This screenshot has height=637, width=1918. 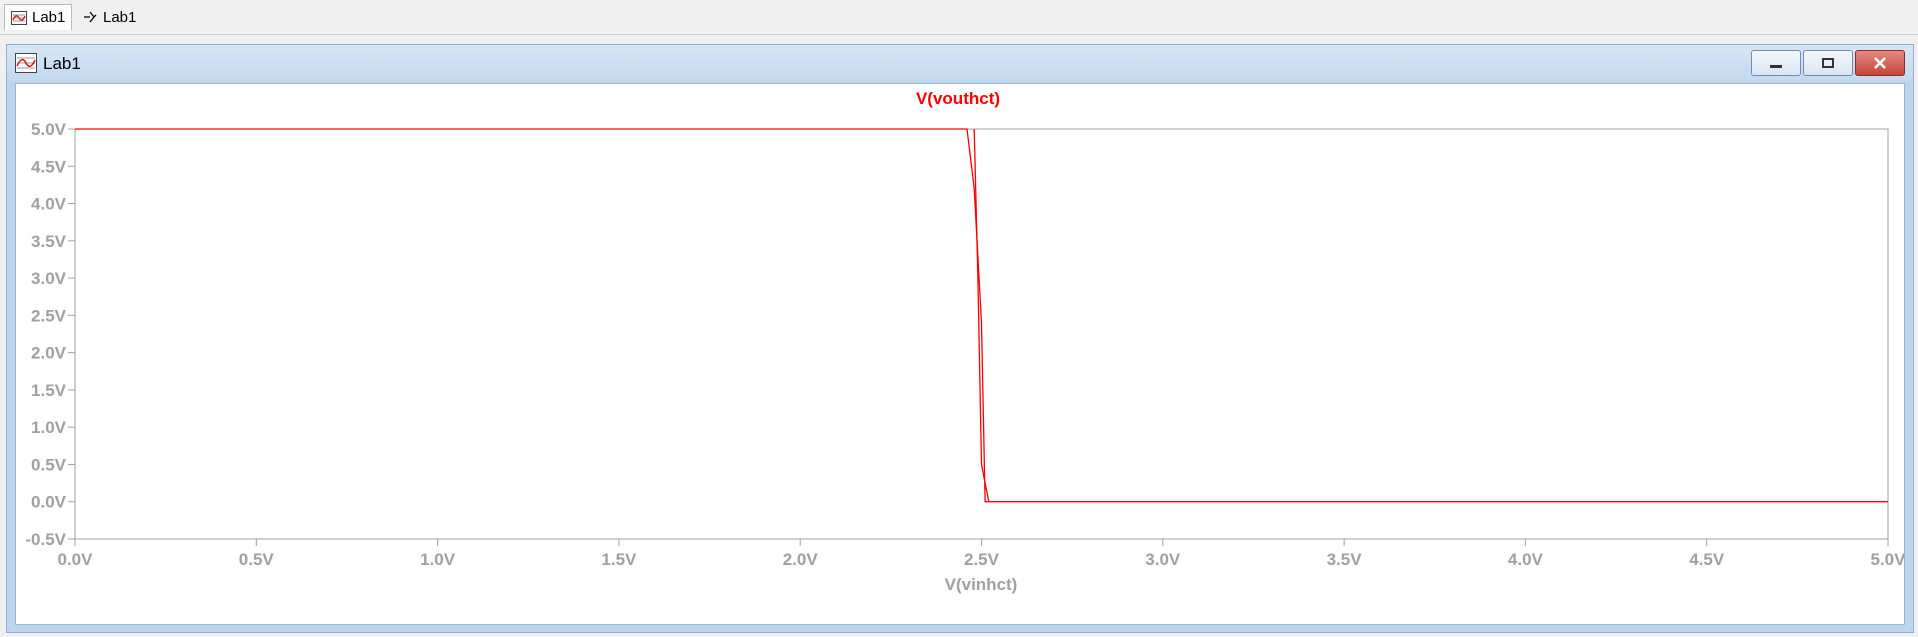 I want to click on close-button, so click(x=1880, y=63).